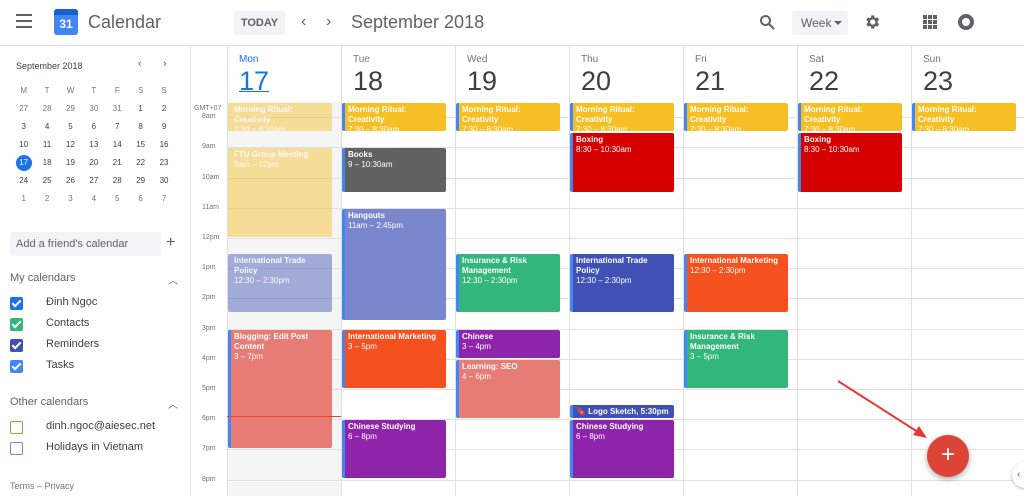 This screenshot has width=1024, height=496. Describe the element at coordinates (394, 358) in the screenshot. I see `calendar-event: International Marketing 3 – 5pm` at that location.